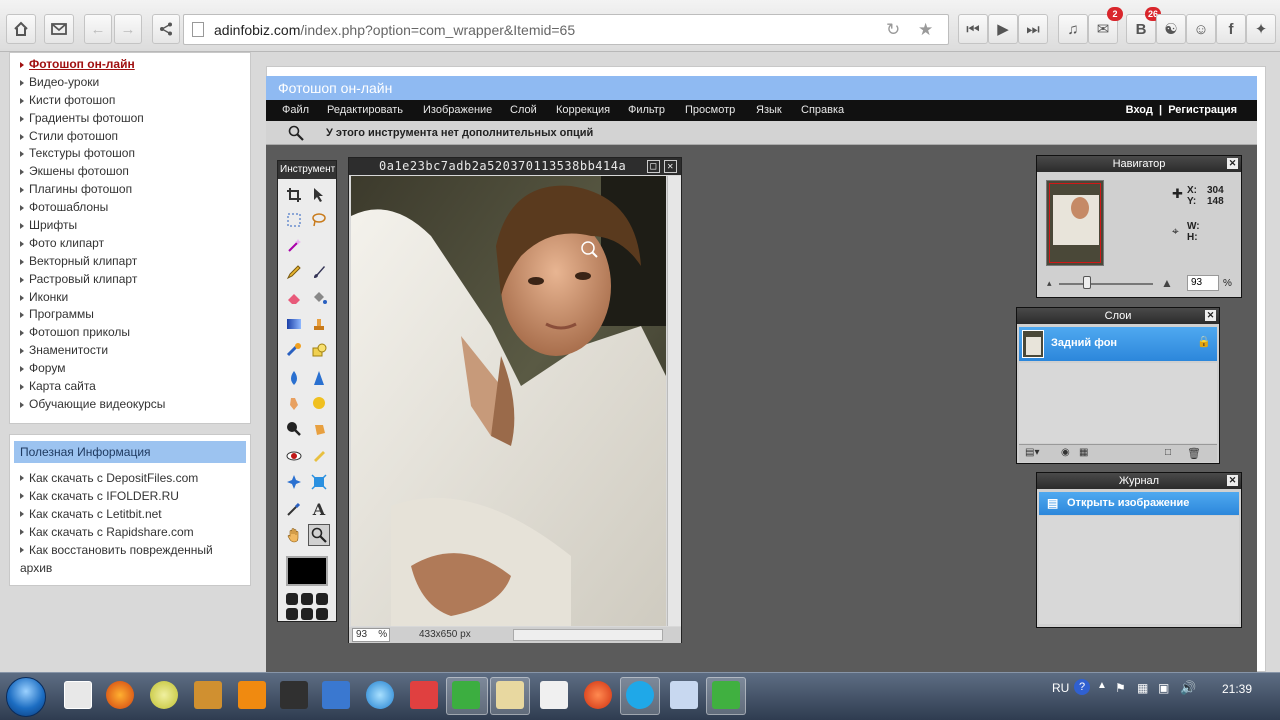  Describe the element at coordinates (1231, 29) in the screenshot. I see `facebook-icon: f` at that location.